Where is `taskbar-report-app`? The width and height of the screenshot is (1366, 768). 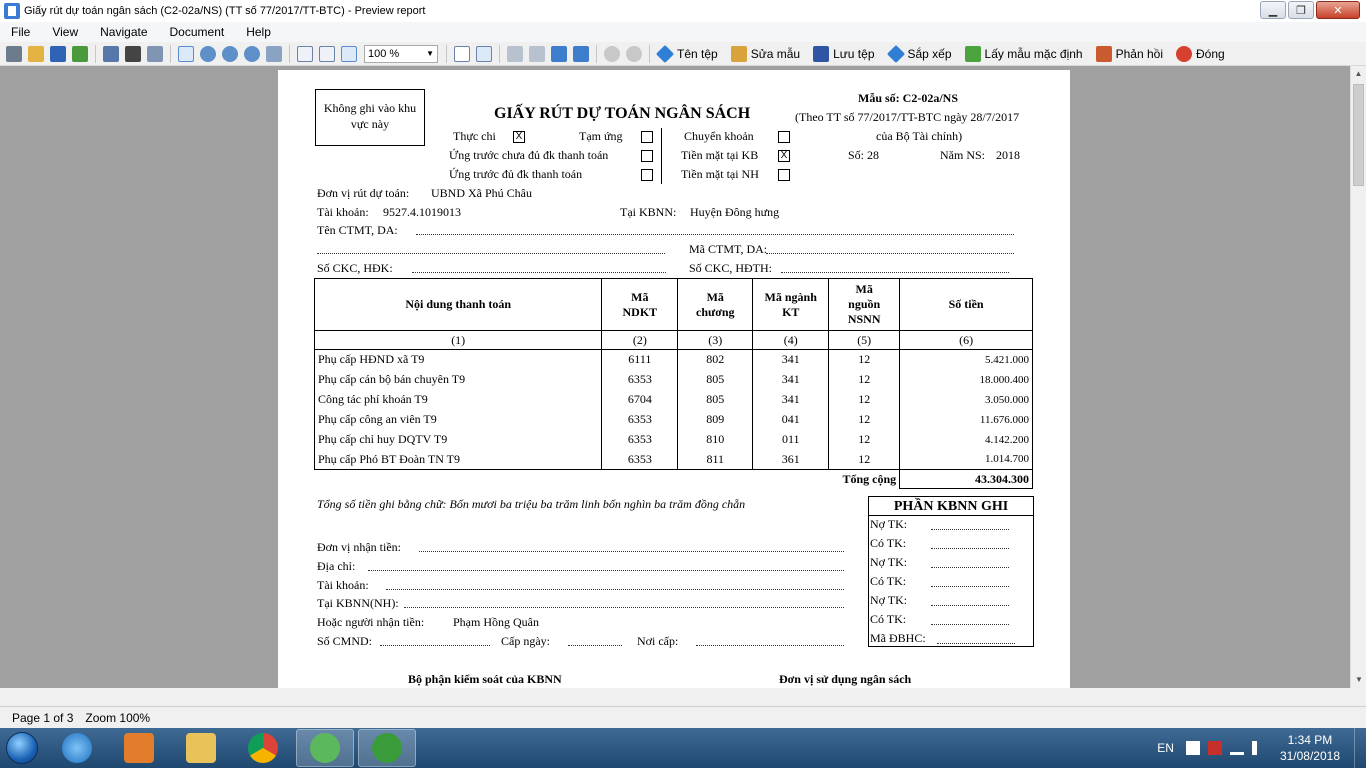 taskbar-report-app is located at coordinates (387, 748).